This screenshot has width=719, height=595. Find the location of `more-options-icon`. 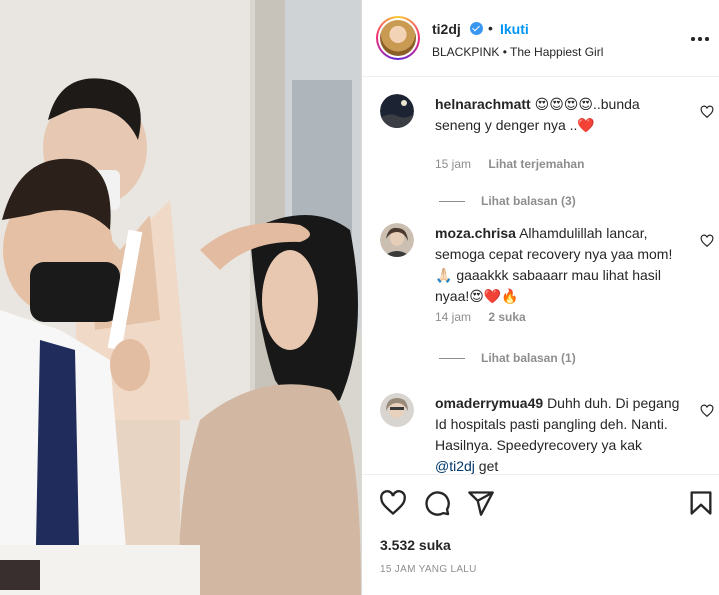

more-options-icon is located at coordinates (700, 38).